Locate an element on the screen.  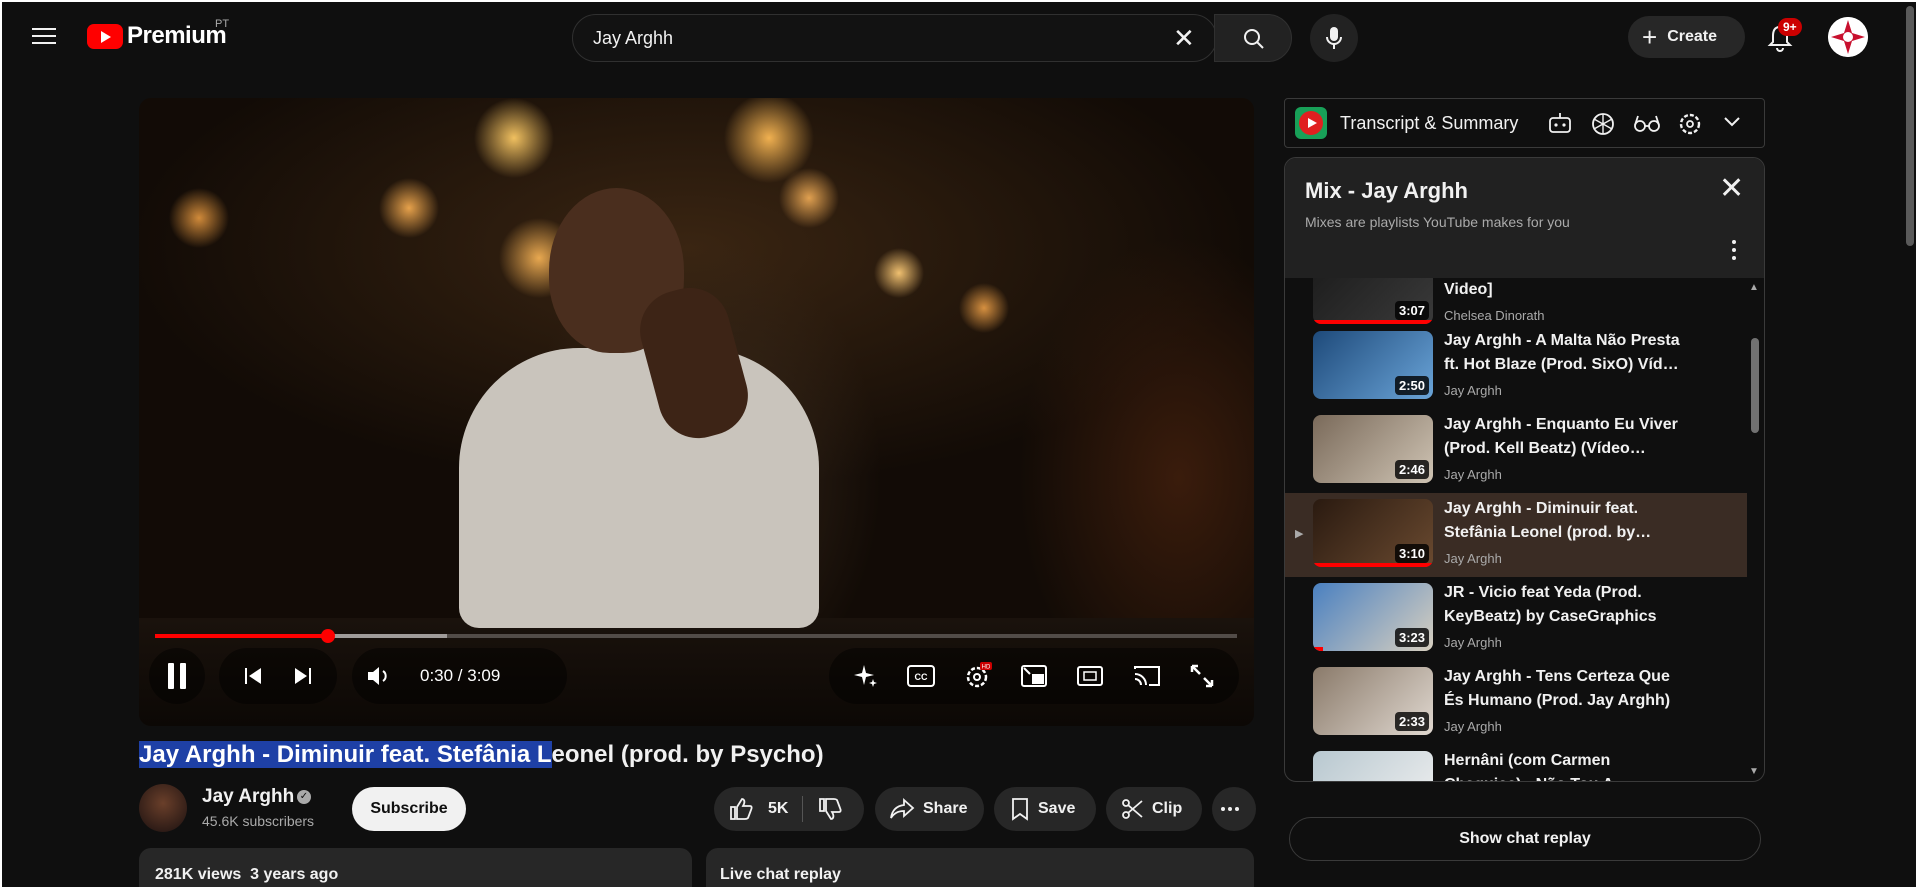
miniplayer-icon is located at coordinates (1034, 676).